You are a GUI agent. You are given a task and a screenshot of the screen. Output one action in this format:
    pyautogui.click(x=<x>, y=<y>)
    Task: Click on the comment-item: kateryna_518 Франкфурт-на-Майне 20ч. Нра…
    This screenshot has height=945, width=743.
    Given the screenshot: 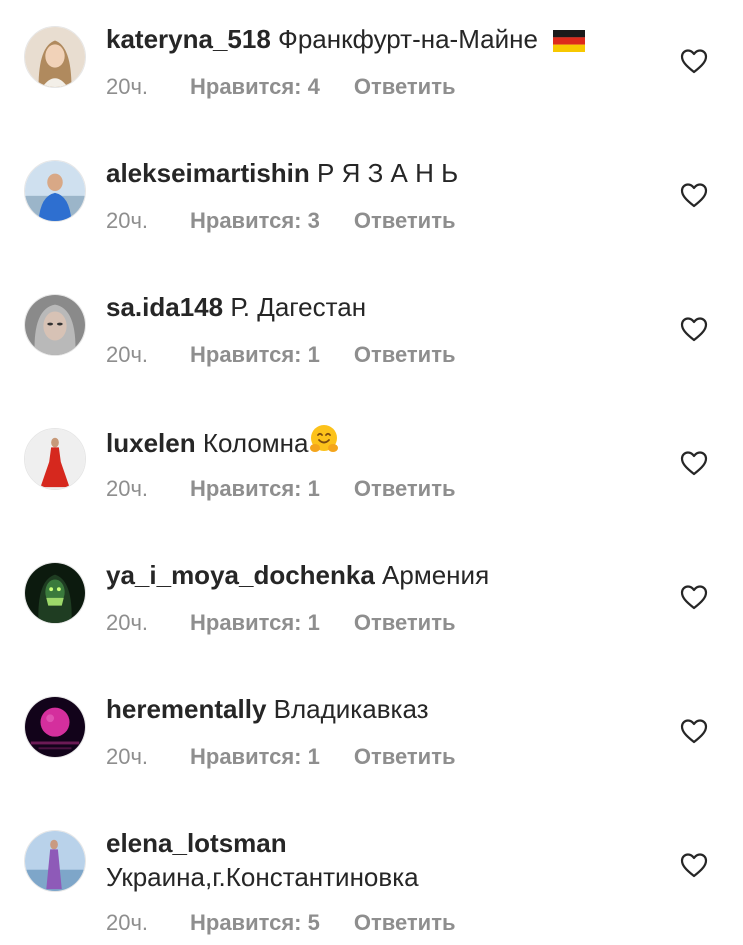 What is the action you would take?
    pyautogui.click(x=371, y=67)
    